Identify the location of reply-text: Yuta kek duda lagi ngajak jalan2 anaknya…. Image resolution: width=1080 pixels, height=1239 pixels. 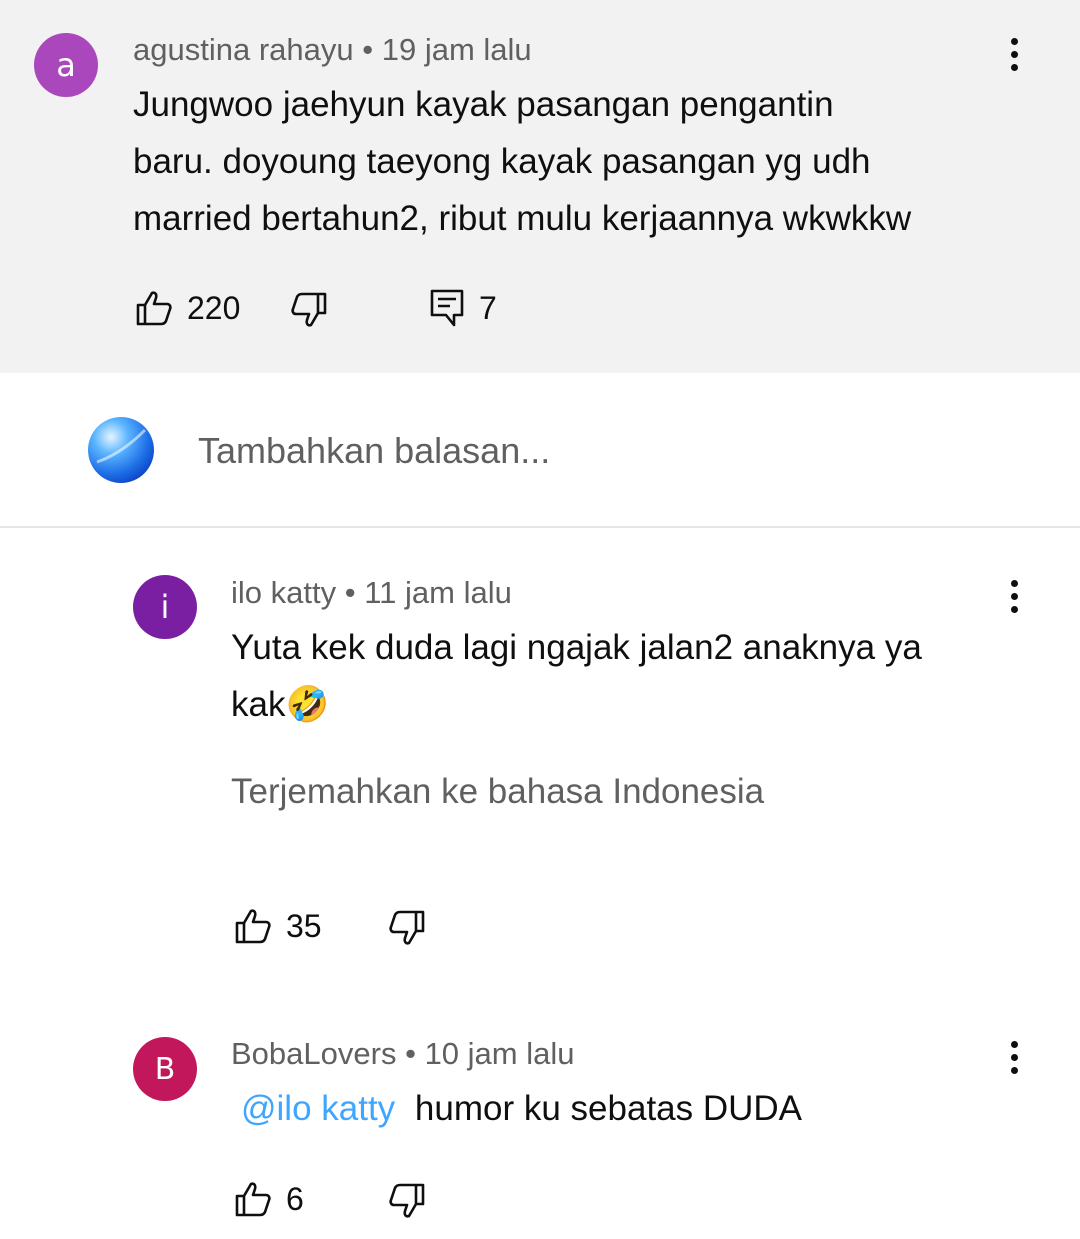
(631, 676).